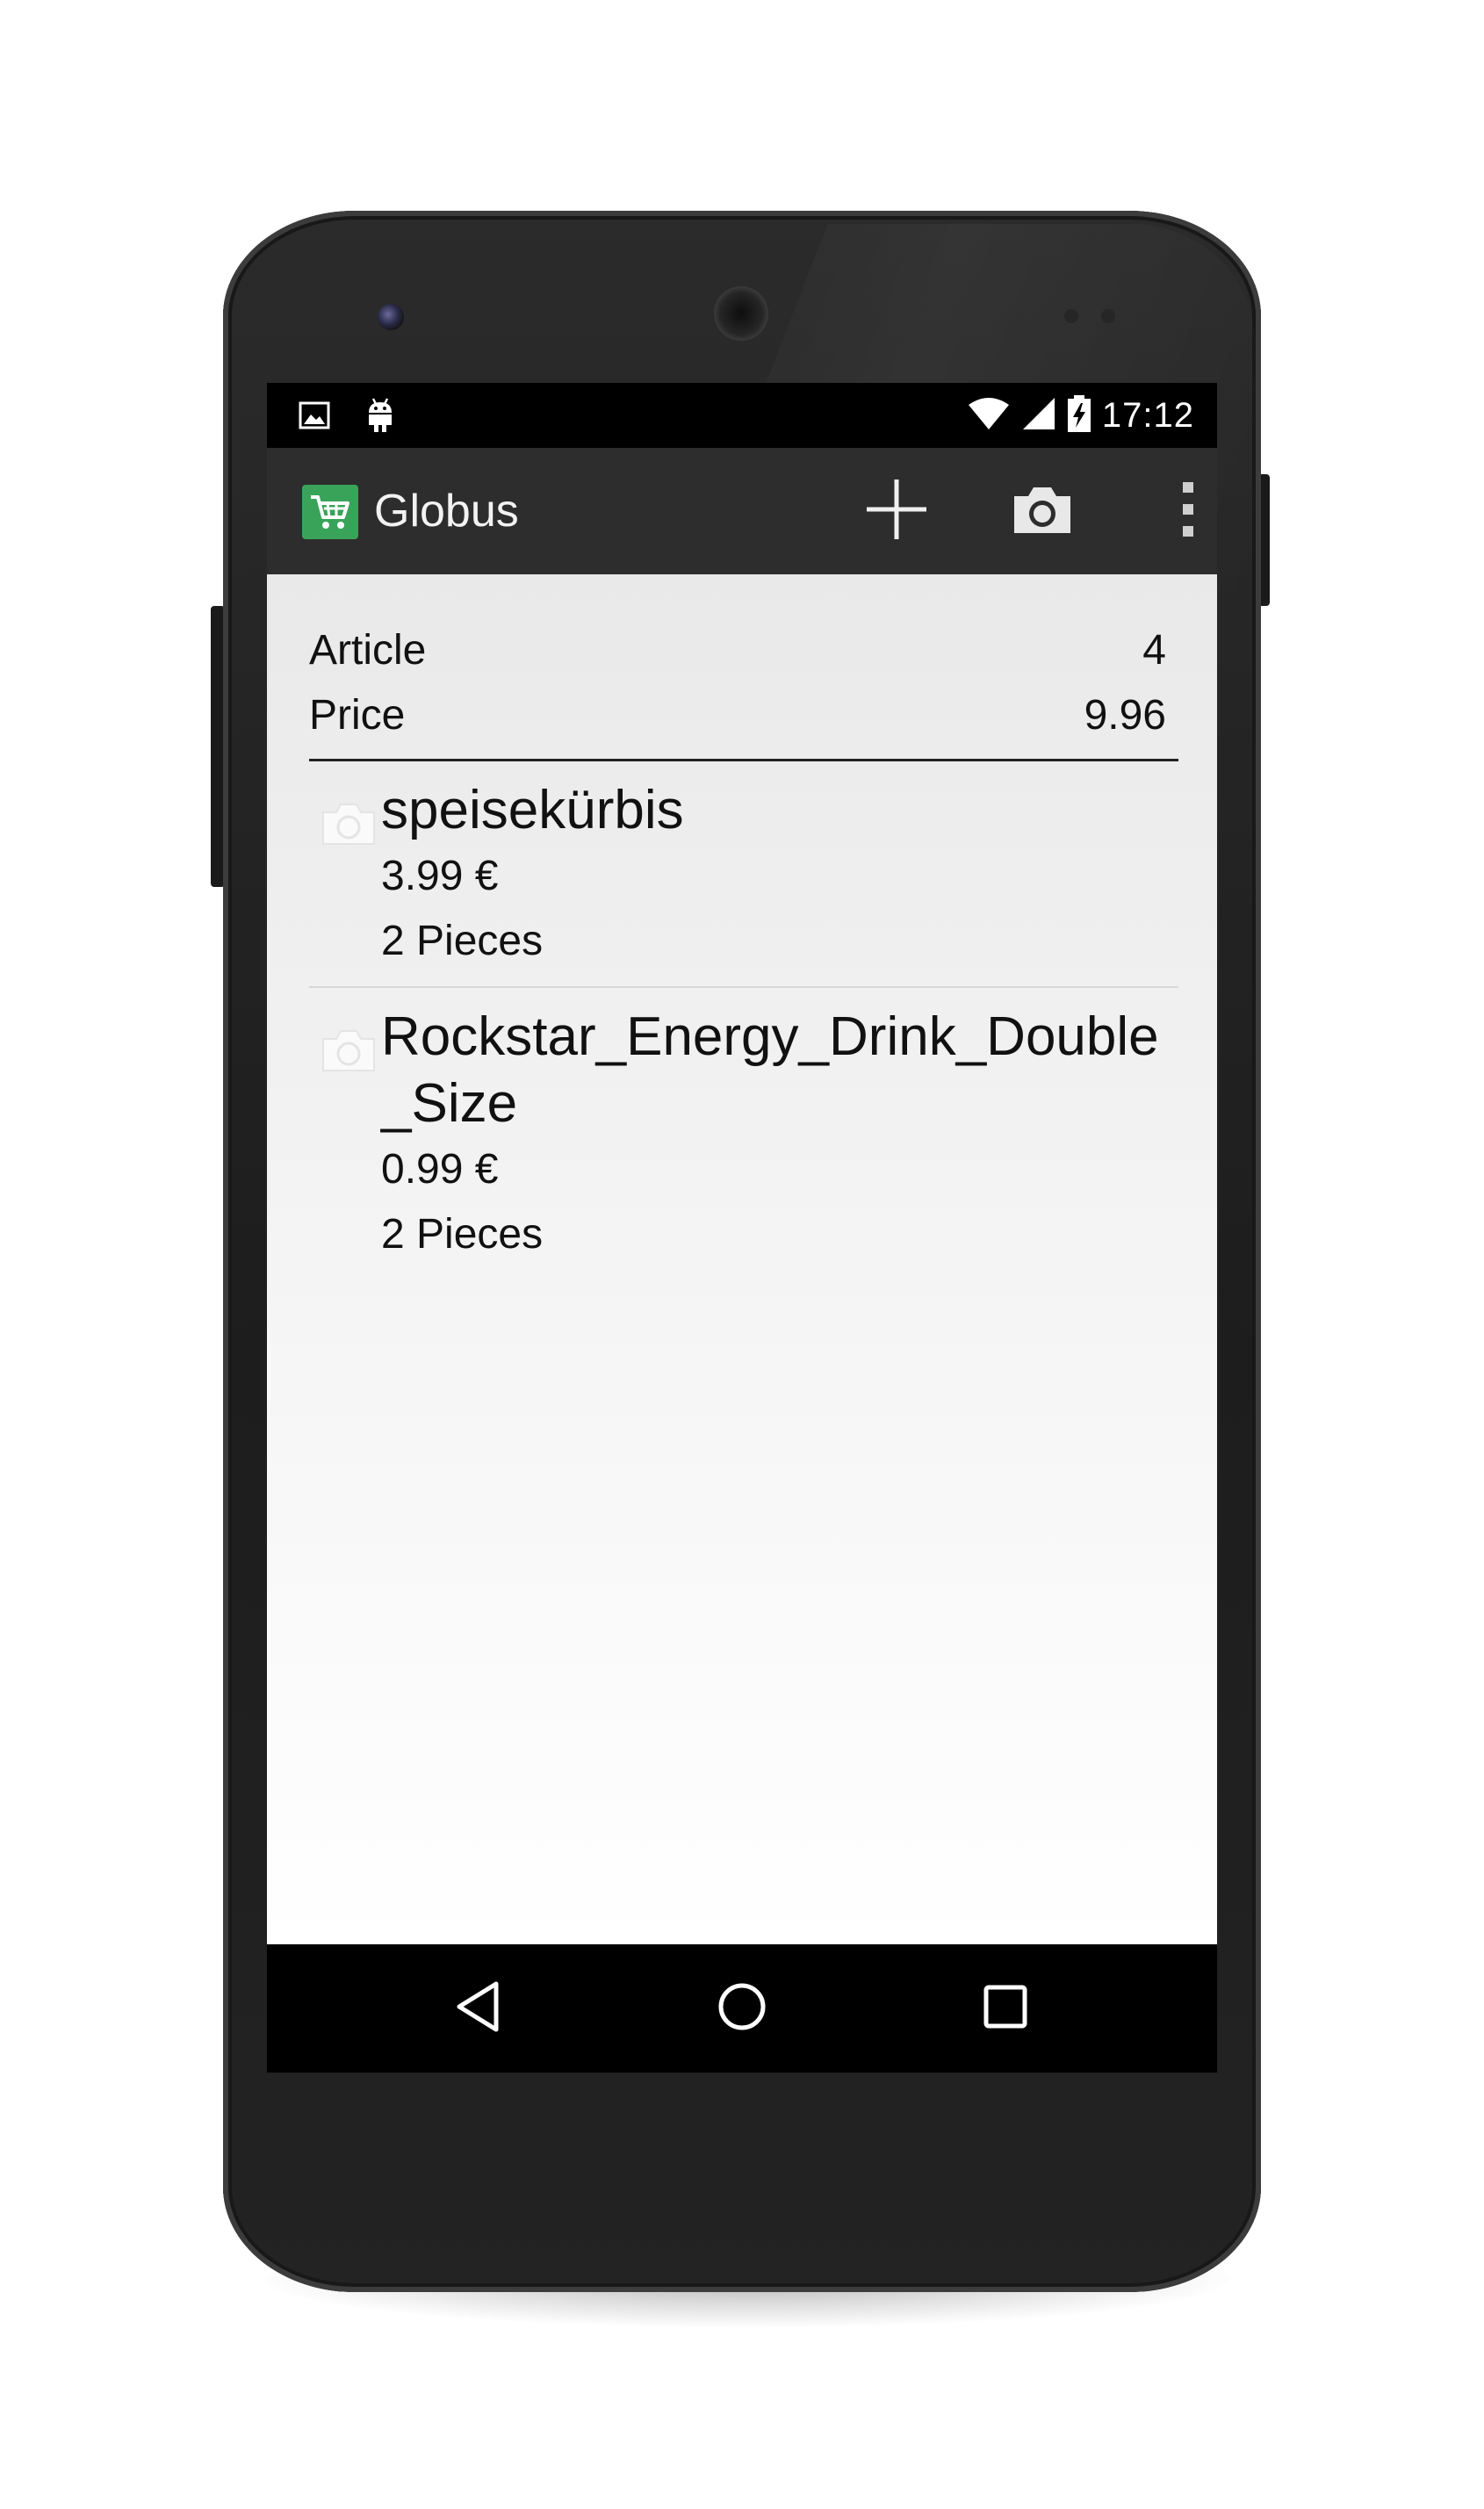  Describe the element at coordinates (1154, 650) in the screenshot. I see `article-count: 4` at that location.